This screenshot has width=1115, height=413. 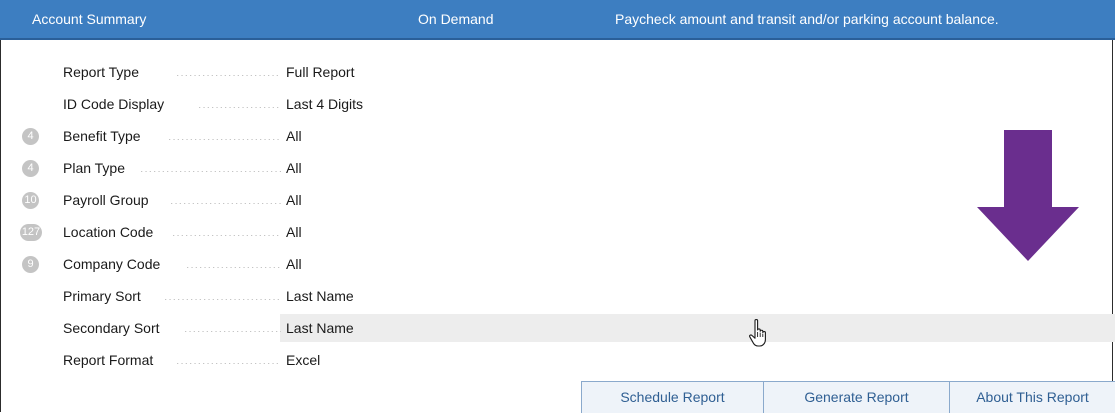 I want to click on row-hover-highlight, so click(x=697, y=328).